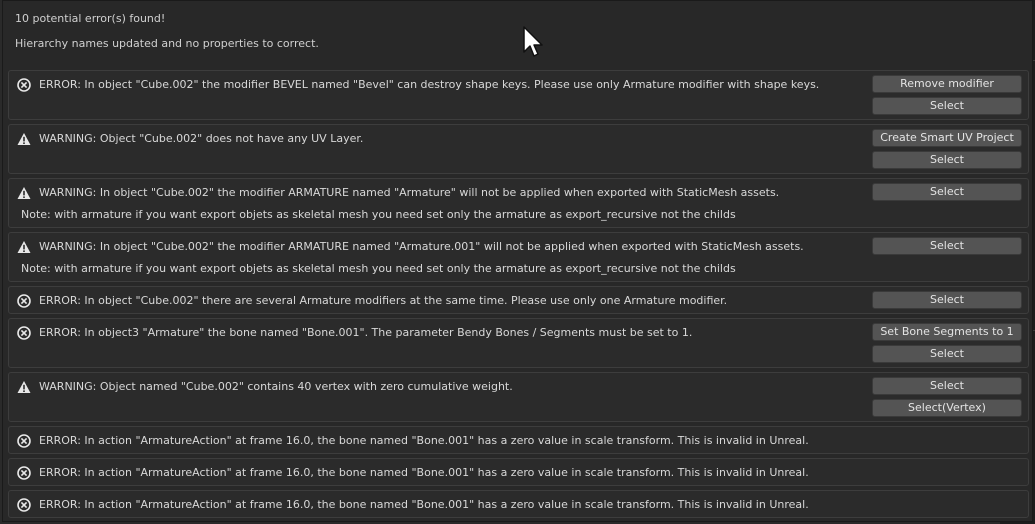  Describe the element at coordinates (533, 41) in the screenshot. I see `mouse-cursor-icon` at that location.